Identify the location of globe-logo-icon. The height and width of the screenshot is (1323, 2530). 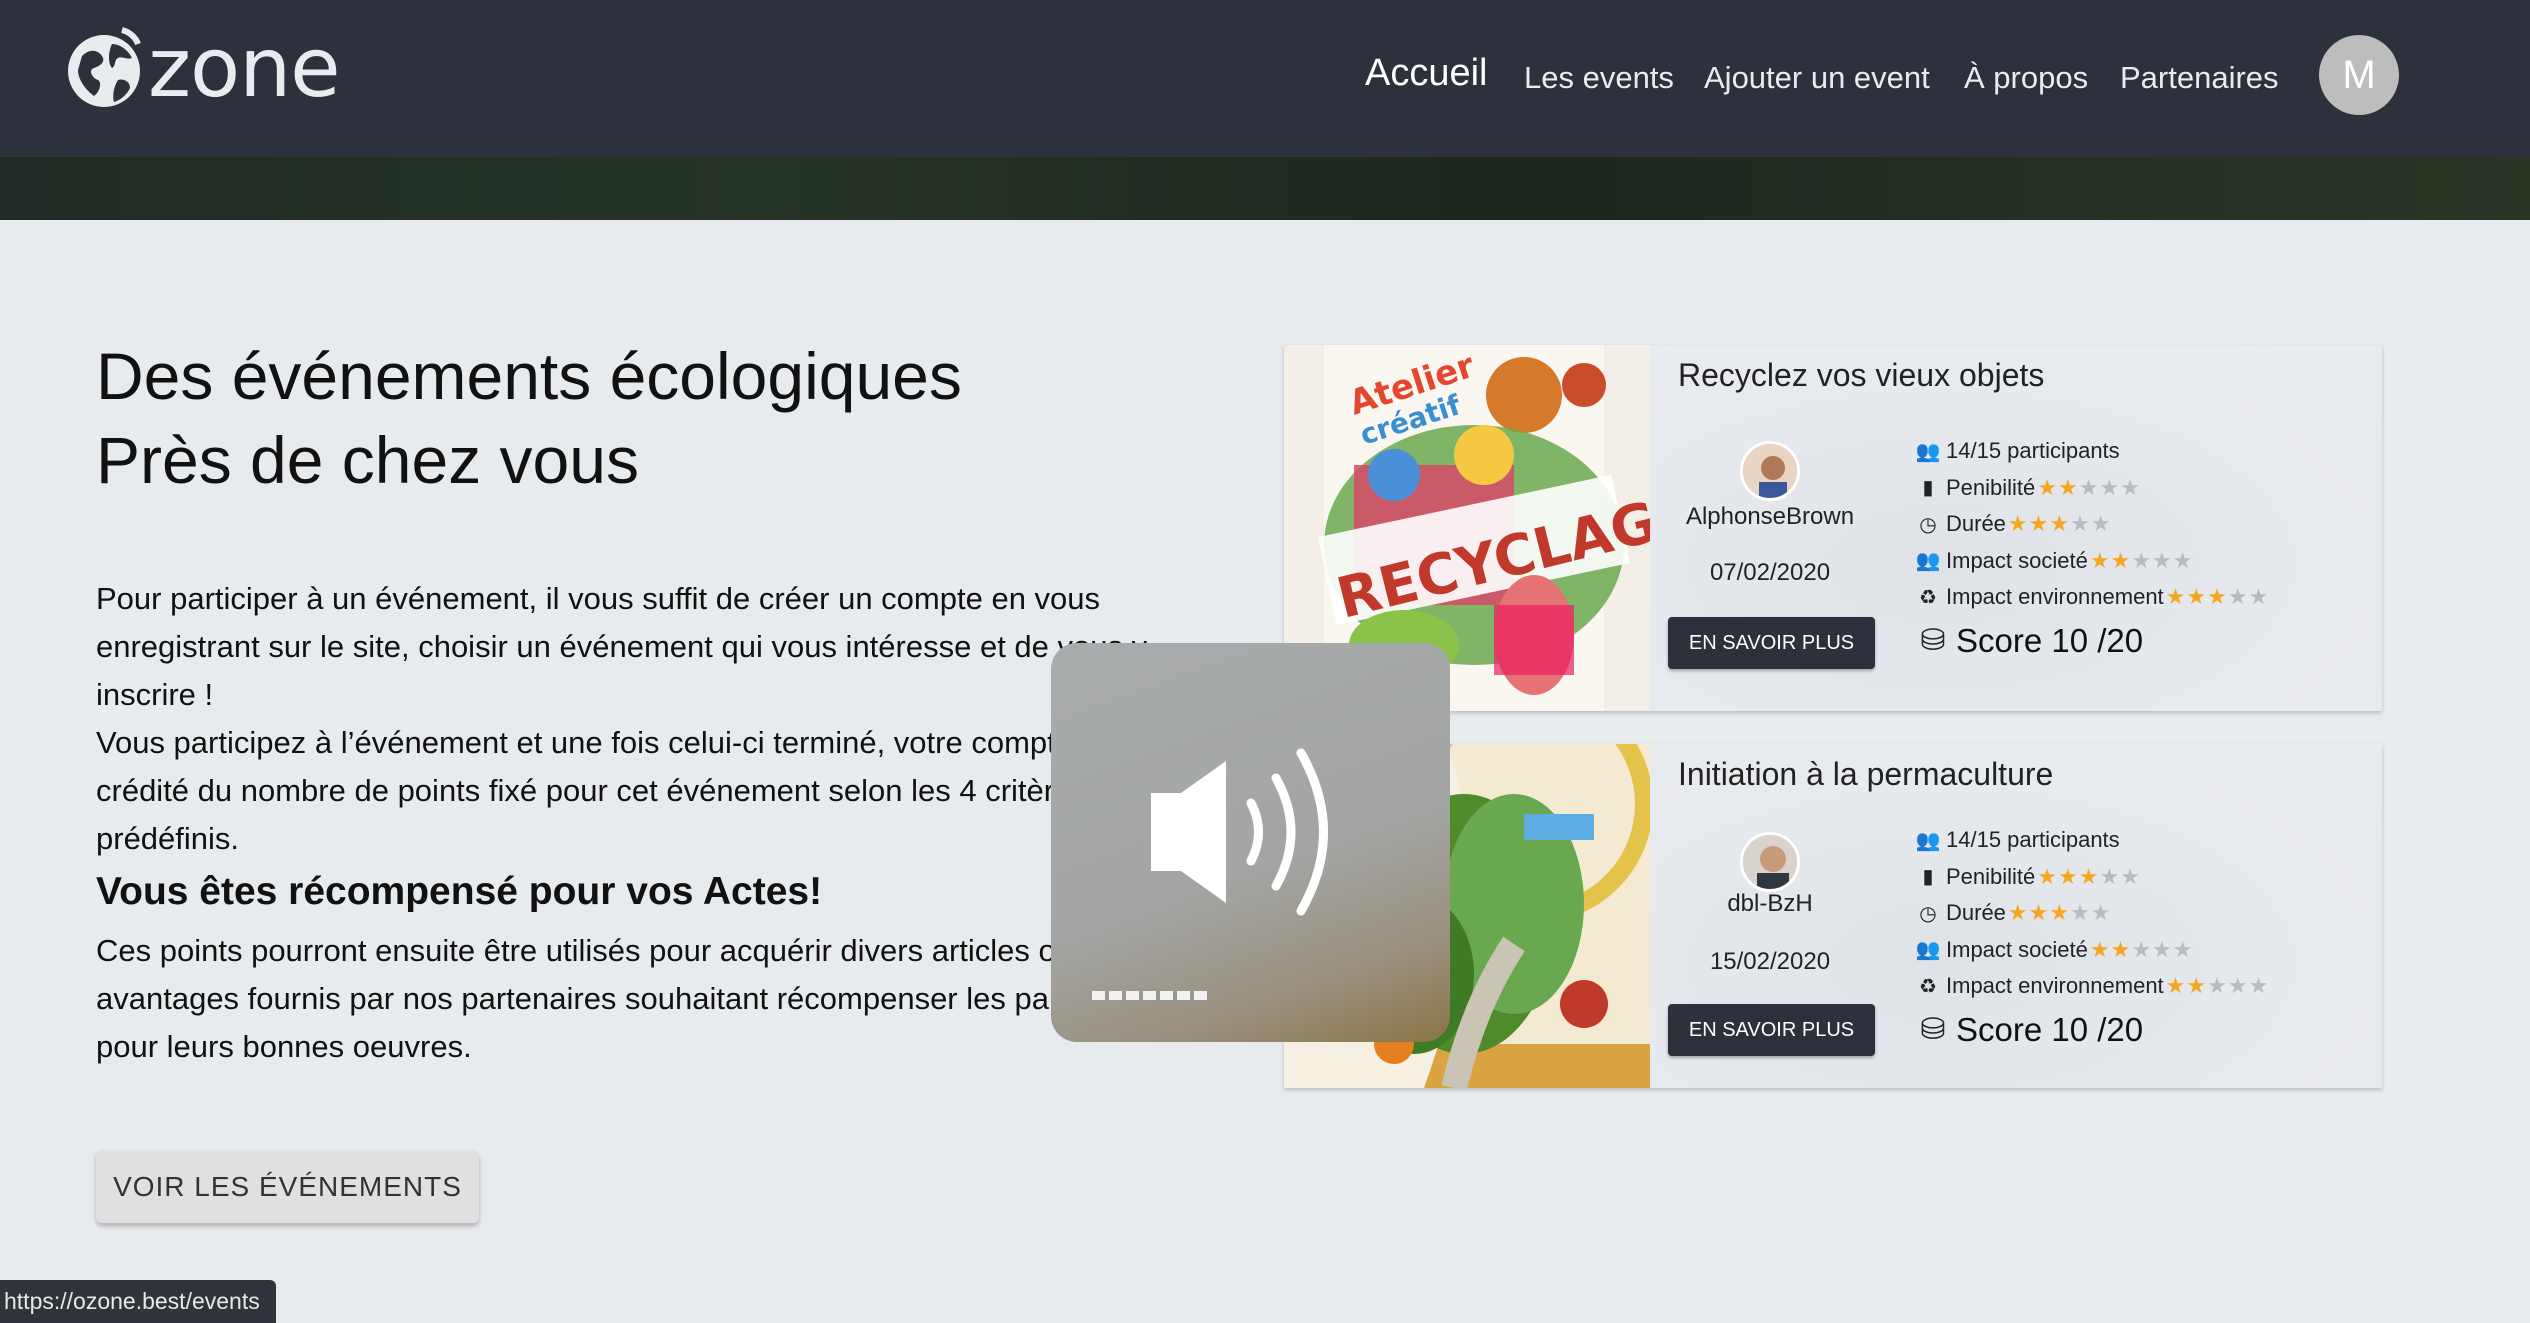
(104, 67).